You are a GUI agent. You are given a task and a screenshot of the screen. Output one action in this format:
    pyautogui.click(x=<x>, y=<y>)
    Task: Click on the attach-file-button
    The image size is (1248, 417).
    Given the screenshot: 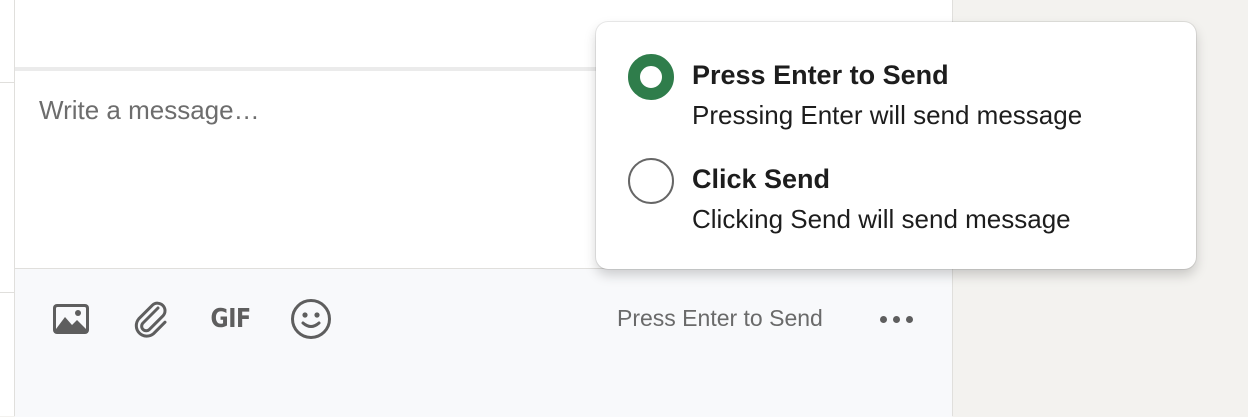 What is the action you would take?
    pyautogui.click(x=151, y=319)
    